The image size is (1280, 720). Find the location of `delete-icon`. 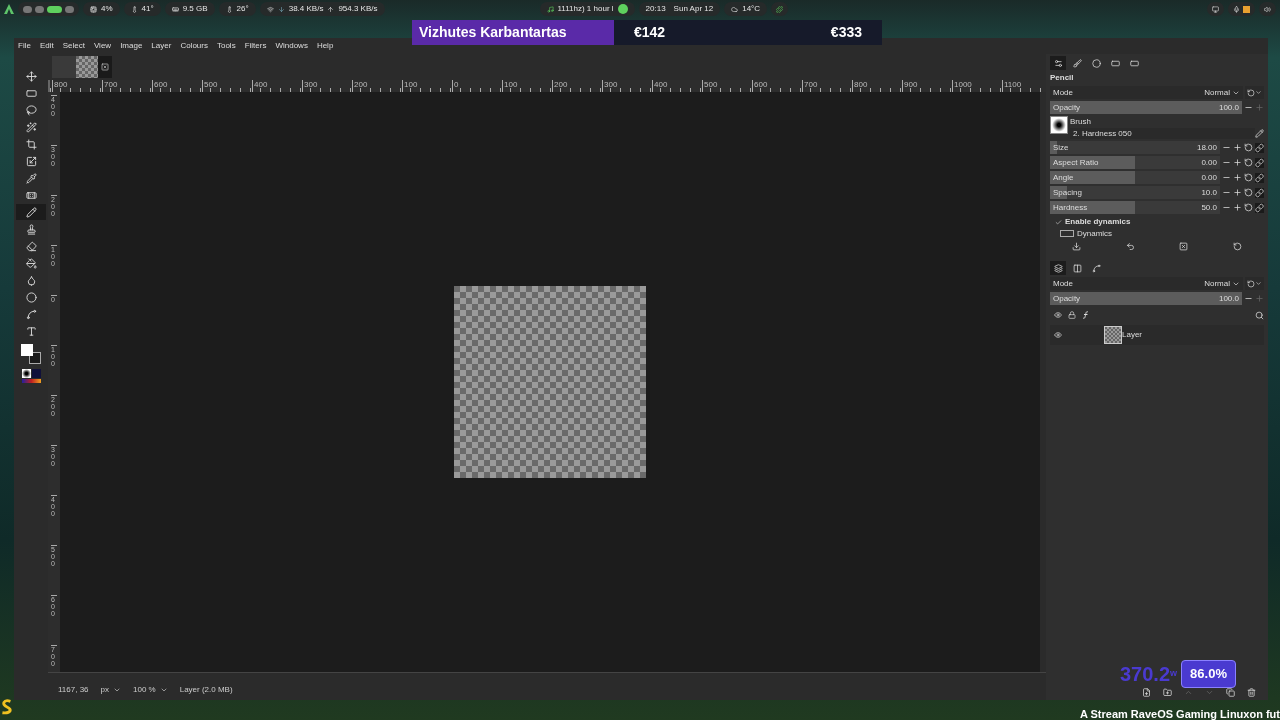

delete-icon is located at coordinates (1251, 692).